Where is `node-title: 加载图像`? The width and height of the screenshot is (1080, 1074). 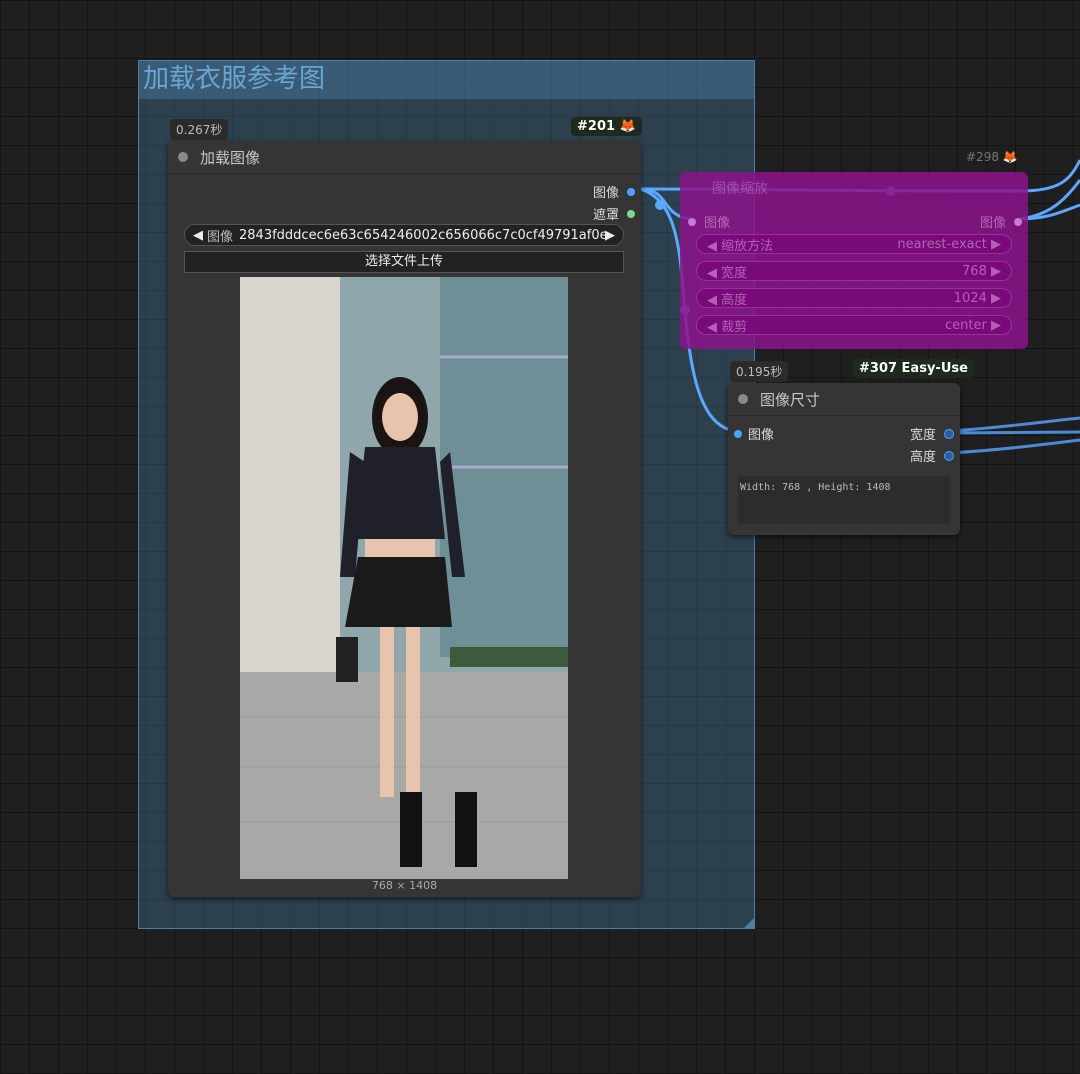 node-title: 加载图像 is located at coordinates (230, 157).